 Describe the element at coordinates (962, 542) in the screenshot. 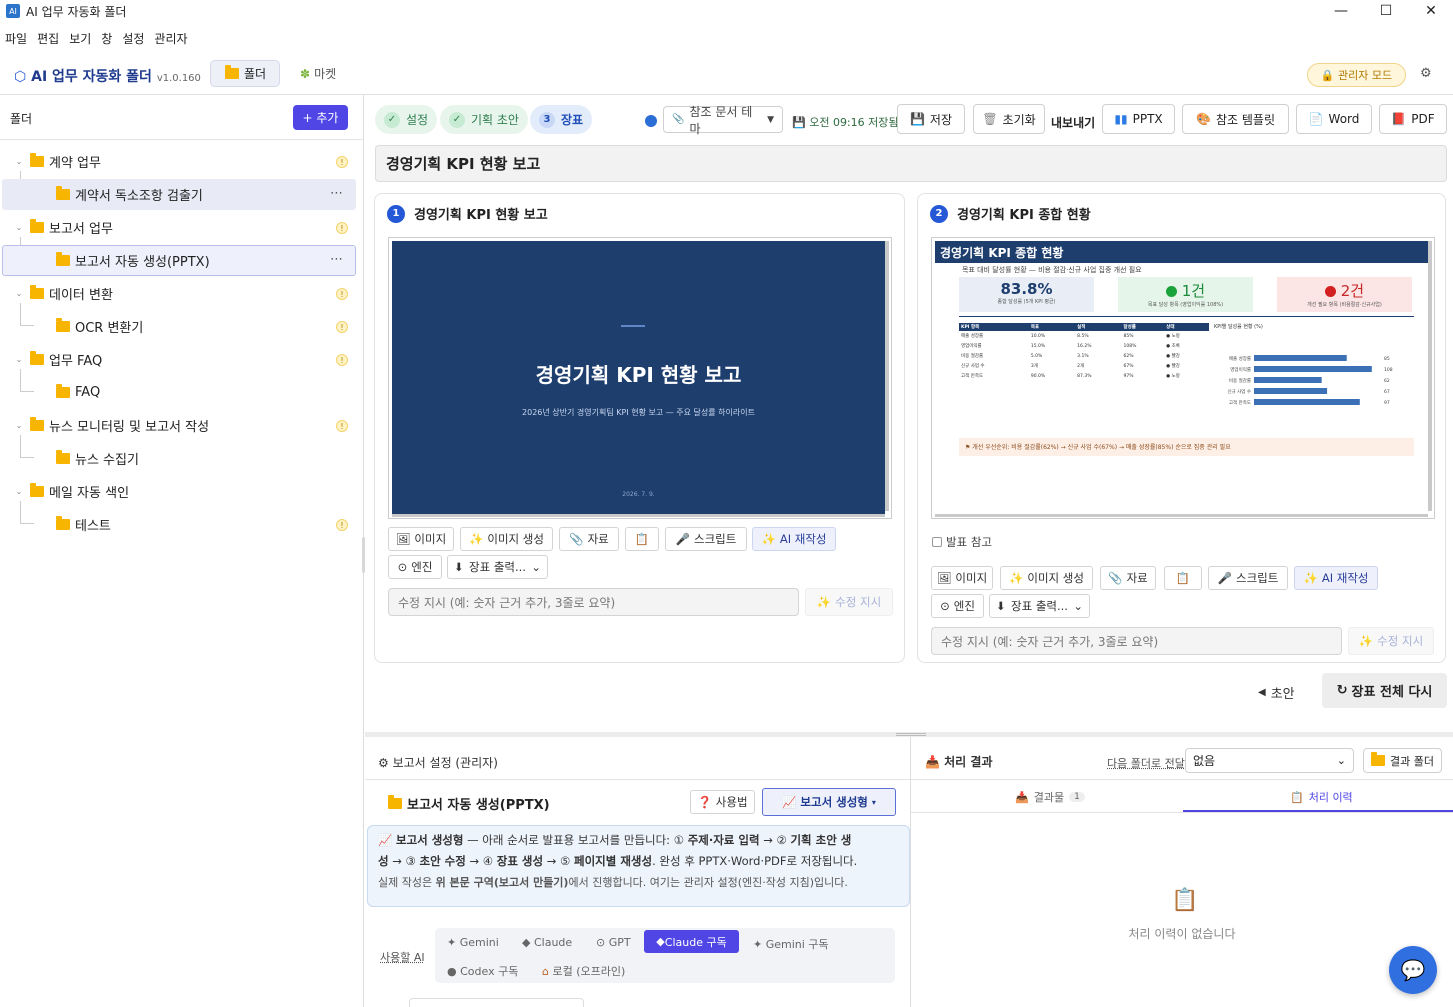

I see `ref-checkbox-row: 발표 참고` at that location.